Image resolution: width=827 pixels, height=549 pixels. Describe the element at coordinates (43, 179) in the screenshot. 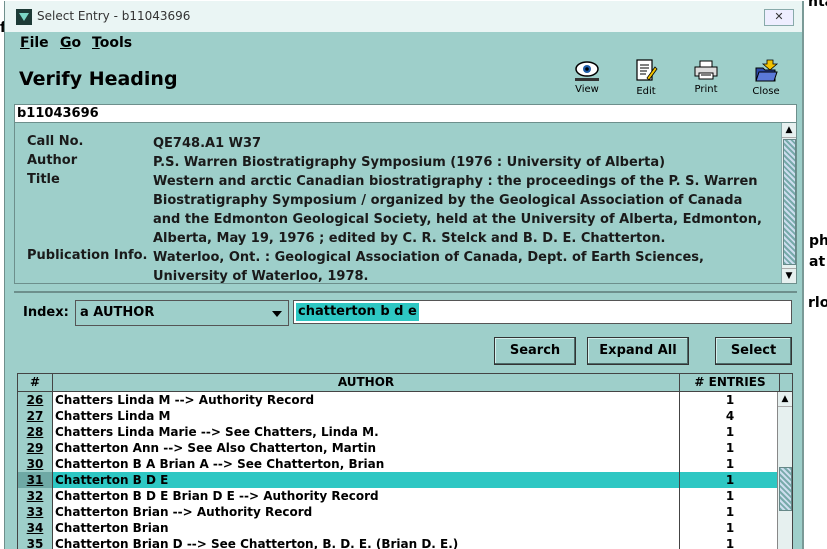

I see `field-label-title: Title` at that location.